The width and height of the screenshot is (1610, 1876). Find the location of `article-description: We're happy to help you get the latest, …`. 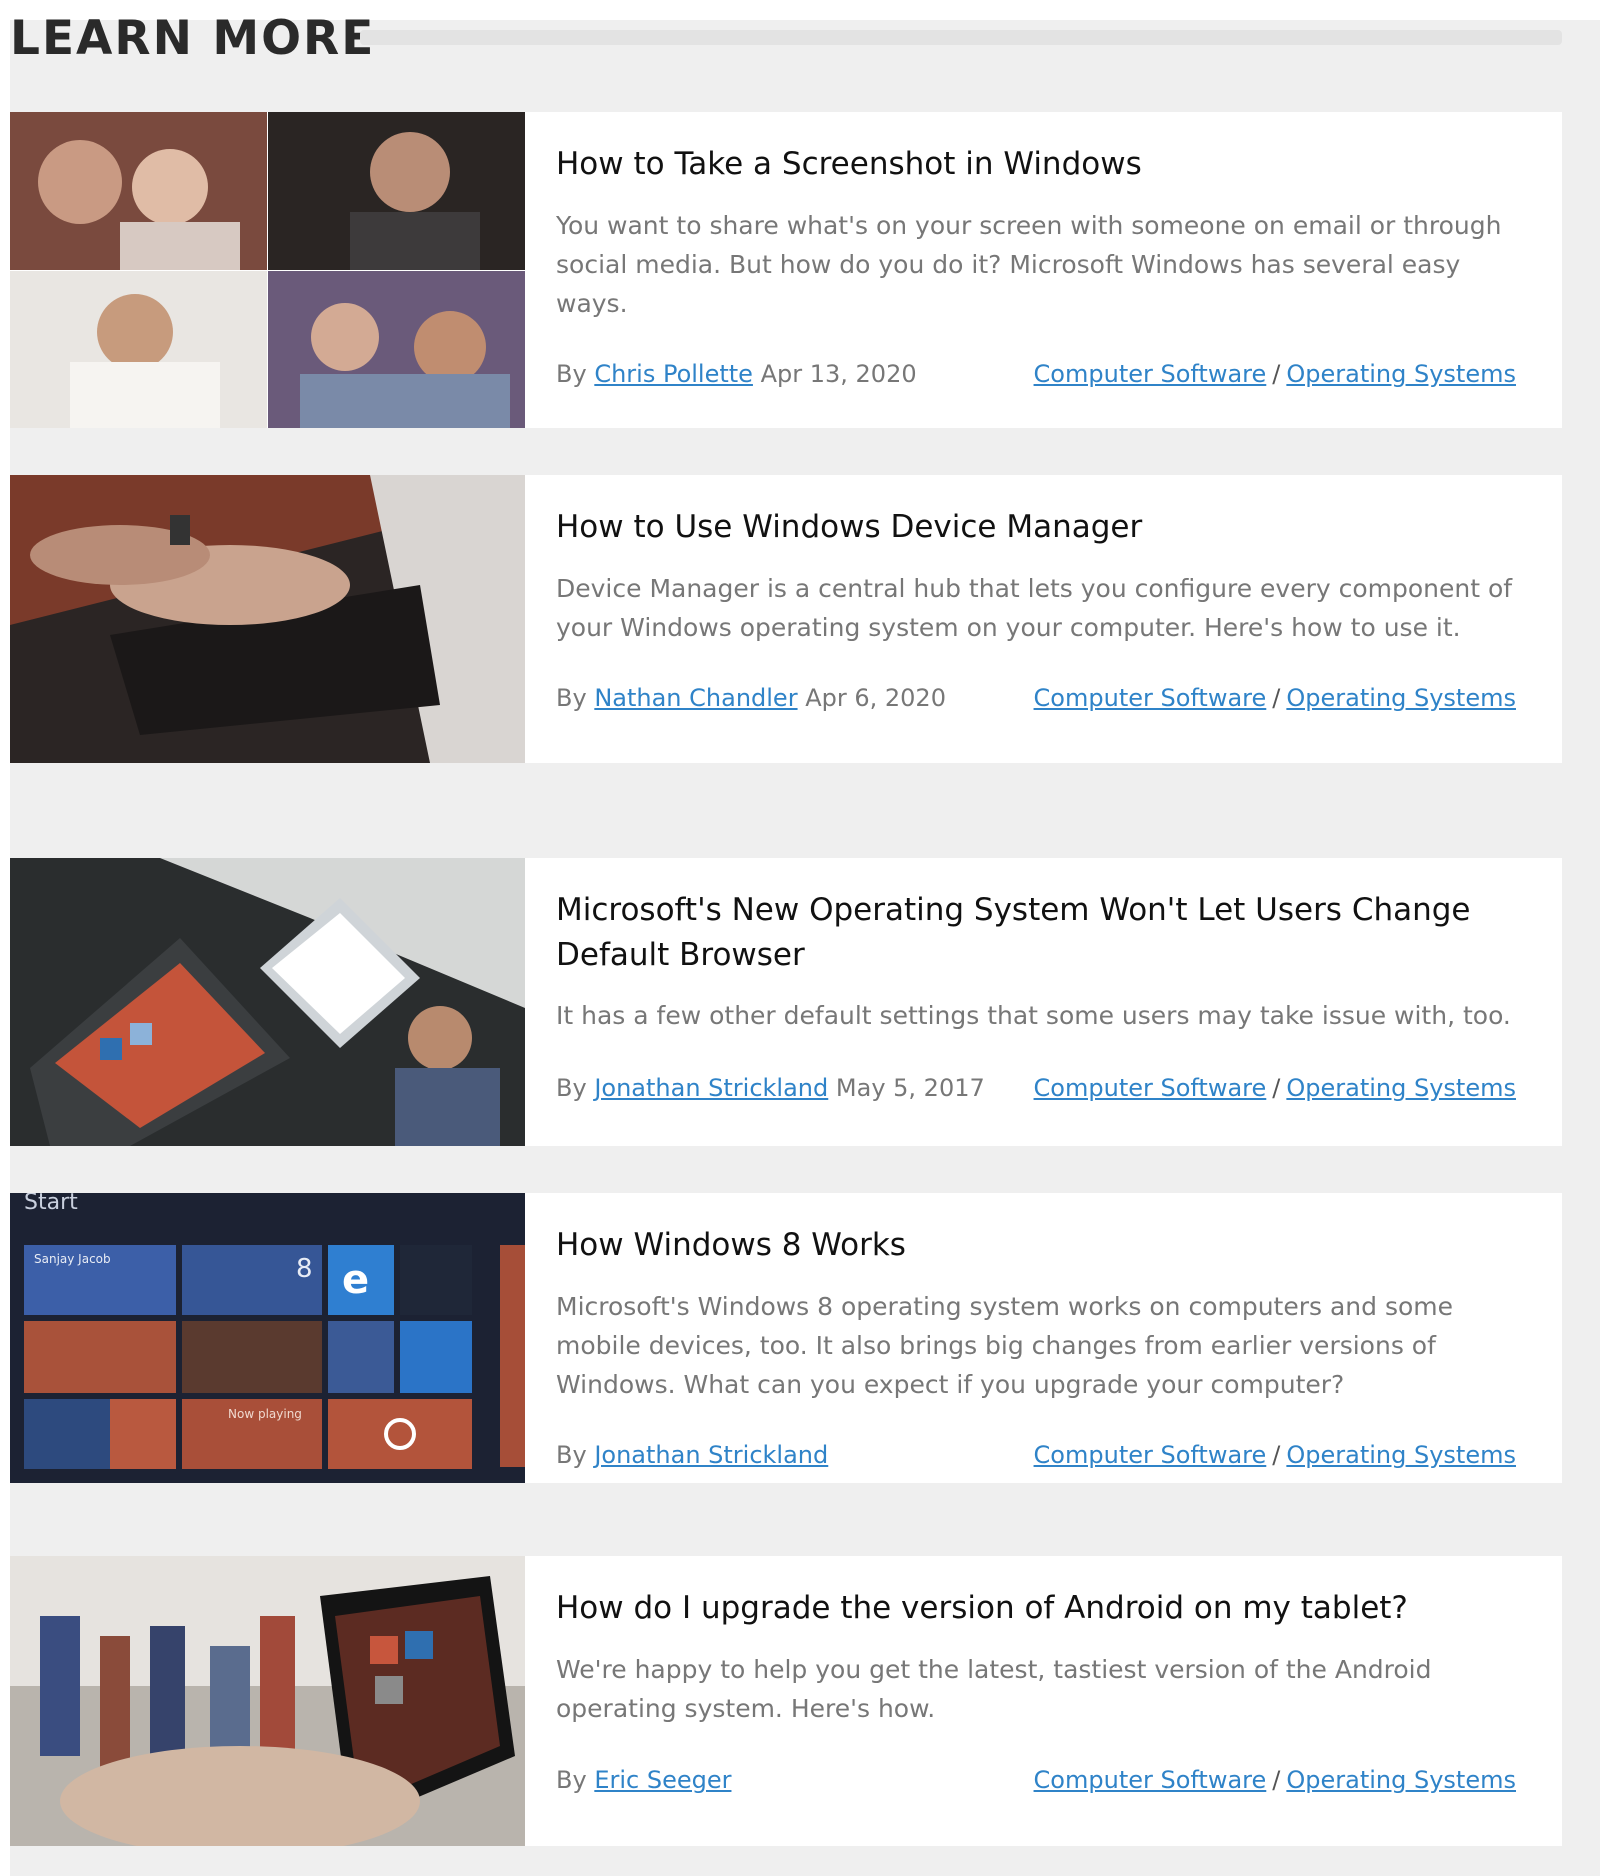

article-description: We're happy to help you get the latest, … is located at coordinates (994, 1689).